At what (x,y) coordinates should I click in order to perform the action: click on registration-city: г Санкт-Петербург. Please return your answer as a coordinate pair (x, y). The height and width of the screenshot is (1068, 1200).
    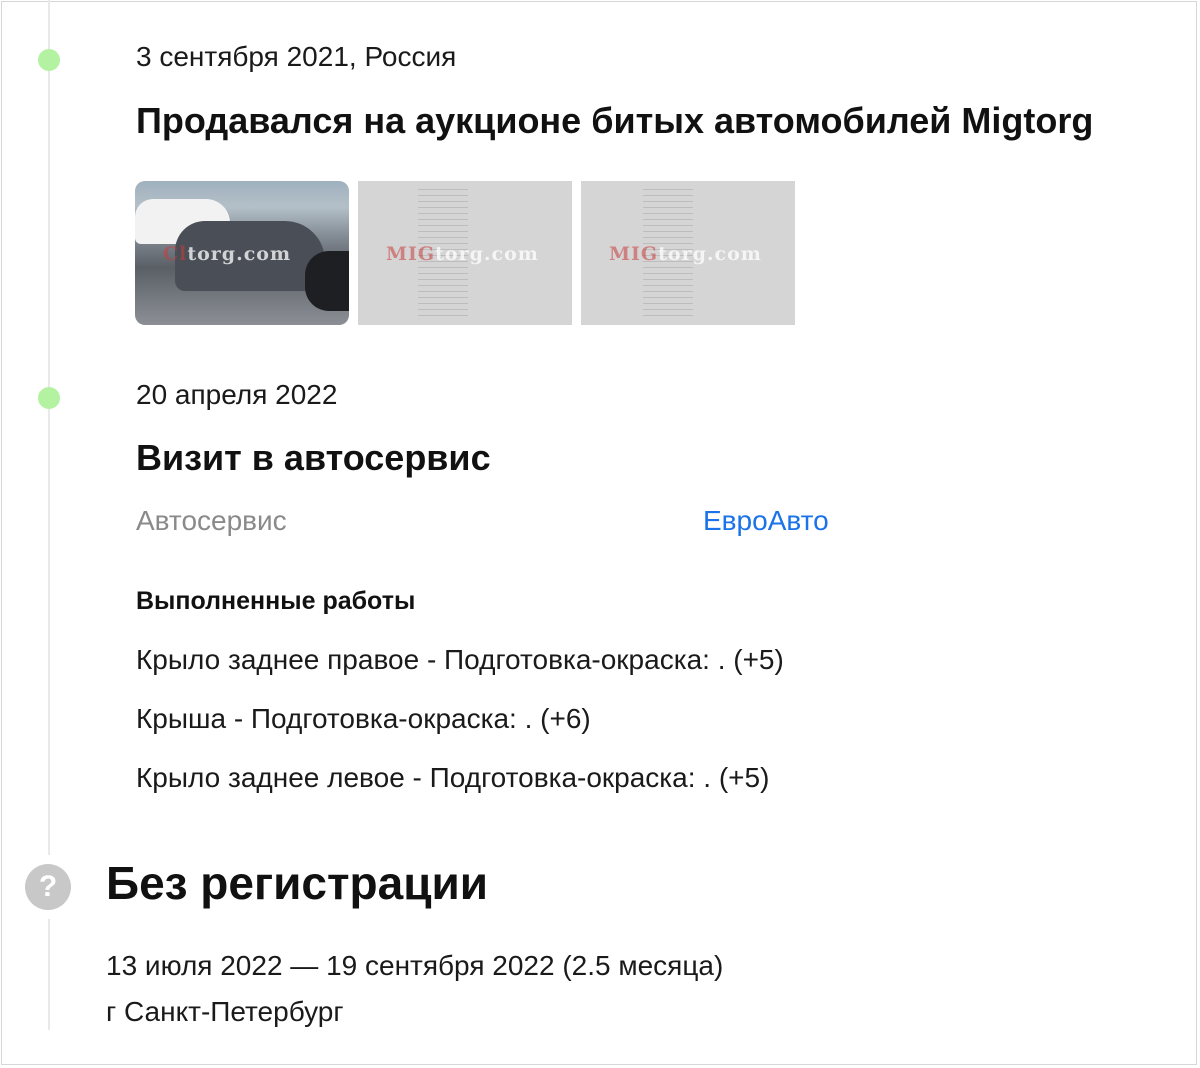
    Looking at the image, I should click on (225, 1011).